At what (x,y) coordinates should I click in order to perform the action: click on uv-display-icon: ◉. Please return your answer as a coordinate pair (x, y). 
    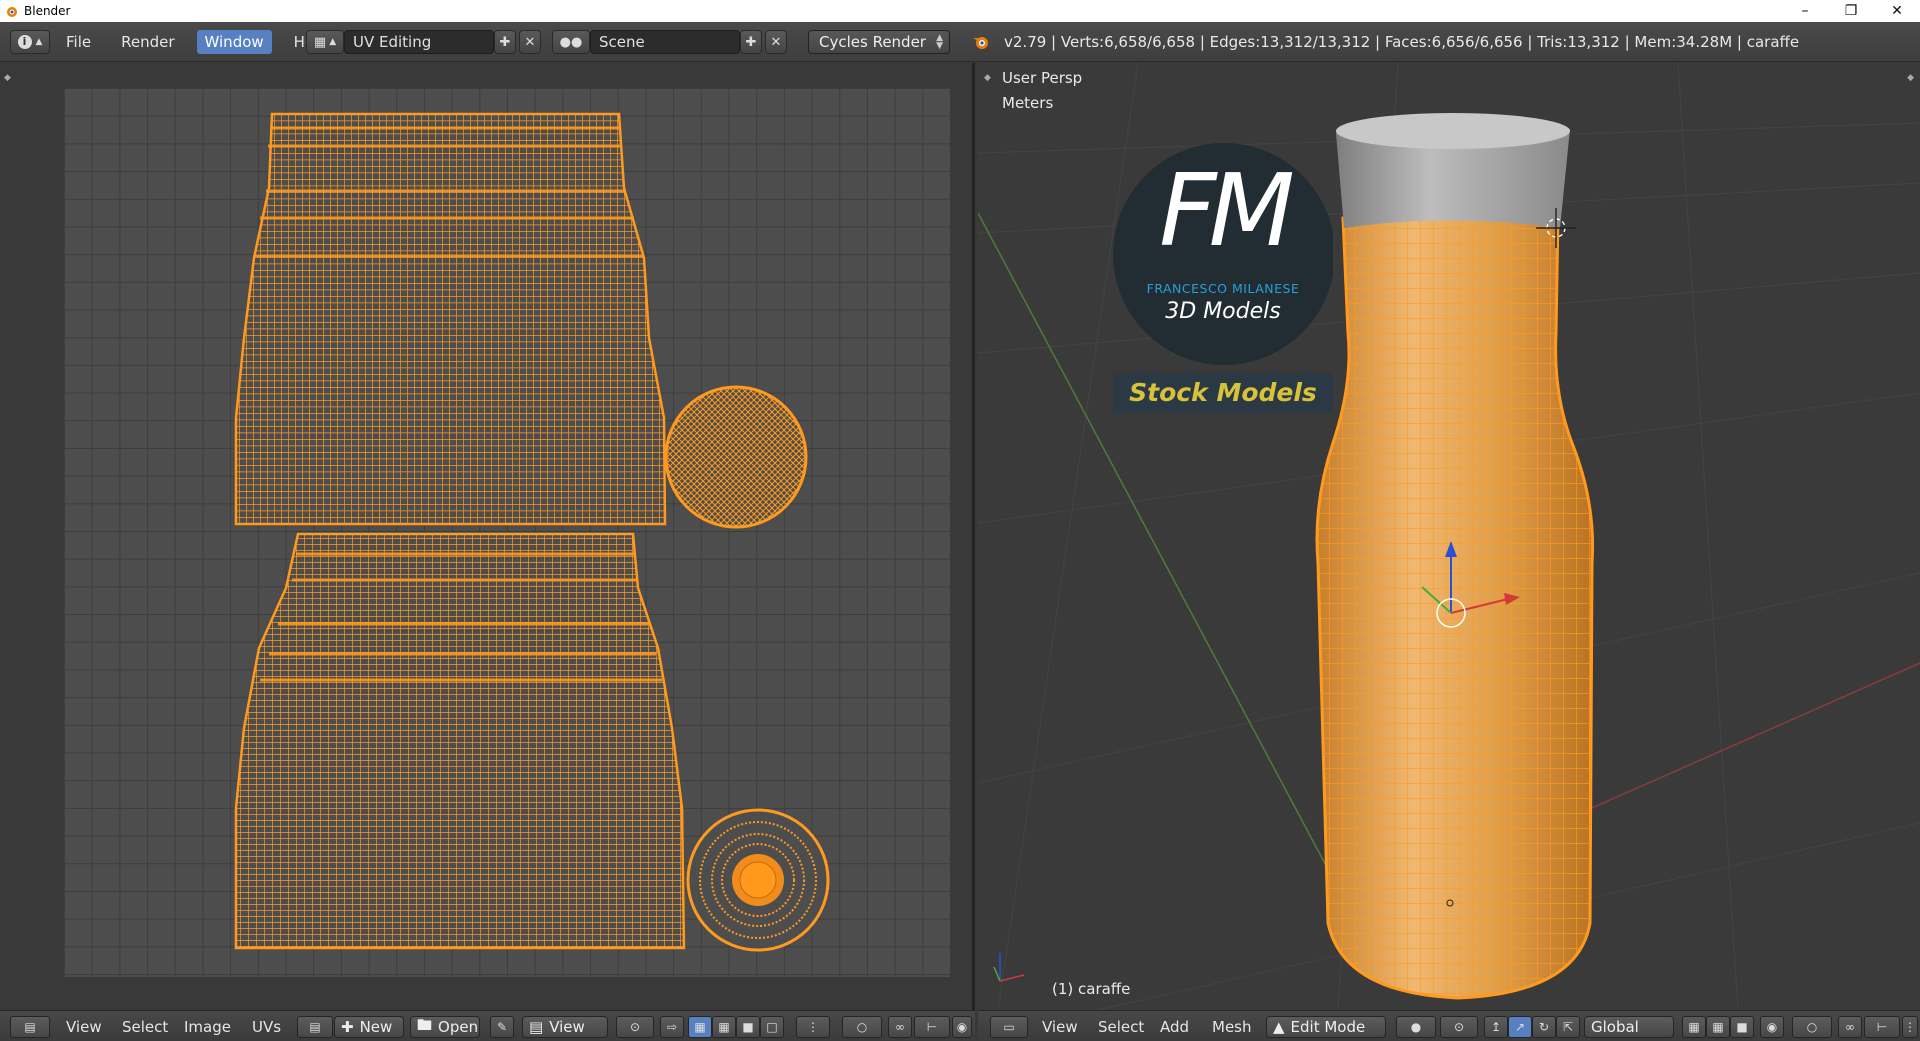
    Looking at the image, I should click on (962, 1027).